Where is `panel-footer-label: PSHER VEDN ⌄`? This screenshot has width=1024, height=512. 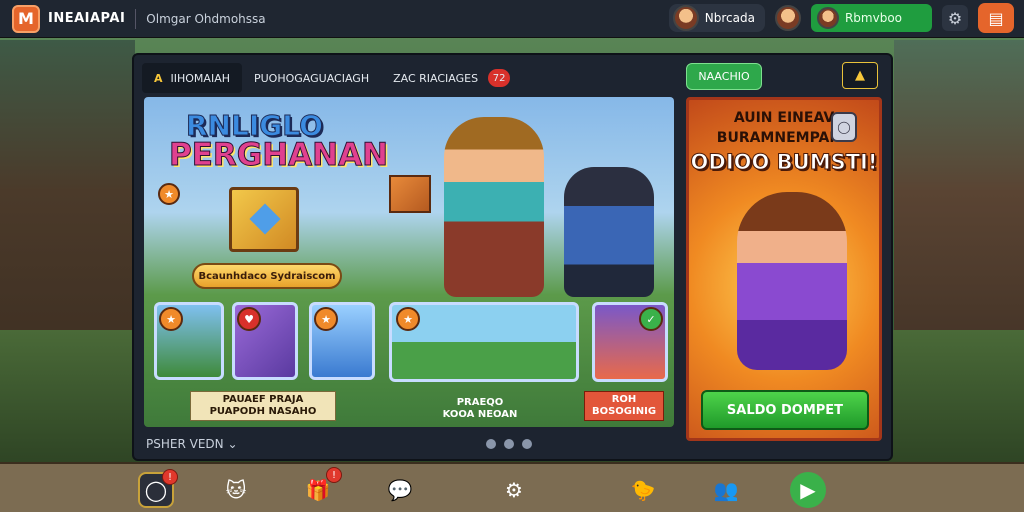
panel-footer-label: PSHER VEDN ⌄ is located at coordinates (192, 444).